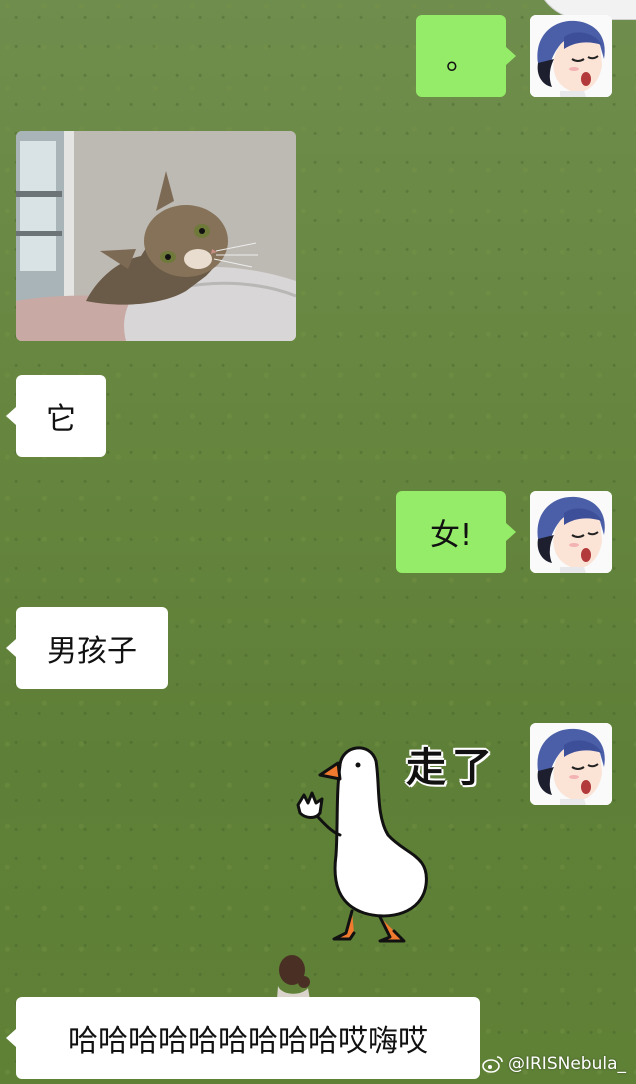 This screenshot has height=1084, width=636. Describe the element at coordinates (451, 535) in the screenshot. I see `message-text: 女!` at that location.